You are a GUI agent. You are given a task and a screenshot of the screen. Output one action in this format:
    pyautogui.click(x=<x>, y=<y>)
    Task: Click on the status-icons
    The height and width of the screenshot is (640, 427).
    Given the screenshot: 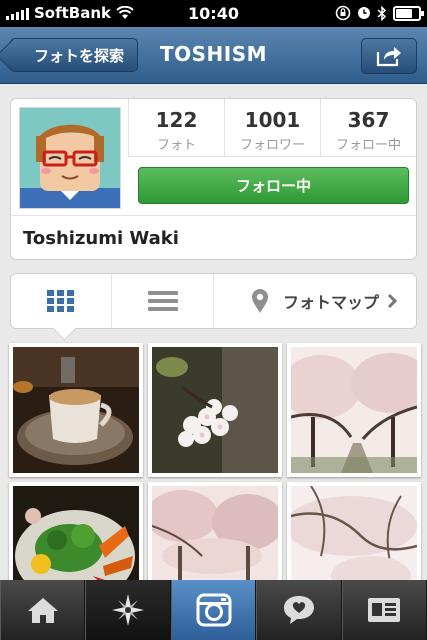 What is the action you would take?
    pyautogui.click(x=379, y=13)
    